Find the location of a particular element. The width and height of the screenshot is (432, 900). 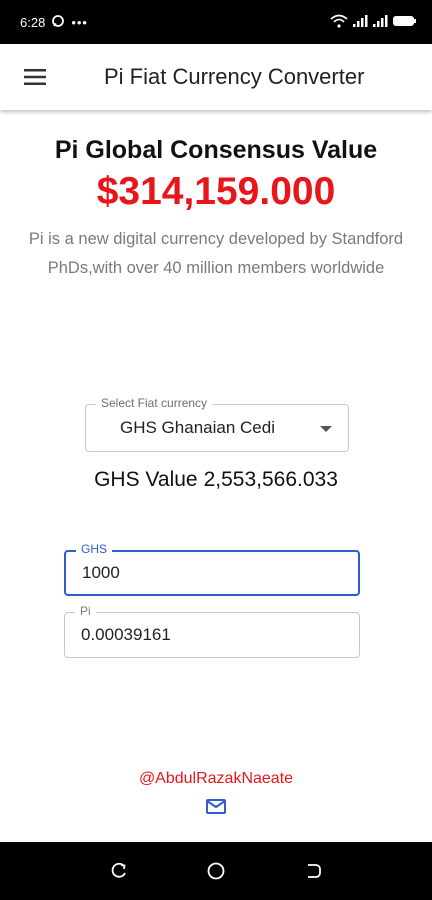

back-button is located at coordinates (313, 871).